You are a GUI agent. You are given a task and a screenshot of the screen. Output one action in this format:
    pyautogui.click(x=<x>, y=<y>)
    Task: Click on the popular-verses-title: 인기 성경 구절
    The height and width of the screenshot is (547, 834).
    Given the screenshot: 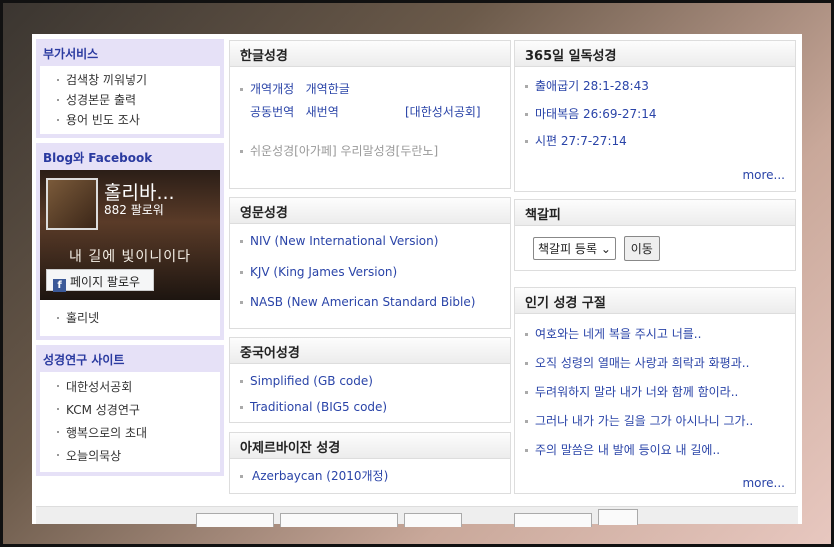 What is the action you would take?
    pyautogui.click(x=655, y=301)
    